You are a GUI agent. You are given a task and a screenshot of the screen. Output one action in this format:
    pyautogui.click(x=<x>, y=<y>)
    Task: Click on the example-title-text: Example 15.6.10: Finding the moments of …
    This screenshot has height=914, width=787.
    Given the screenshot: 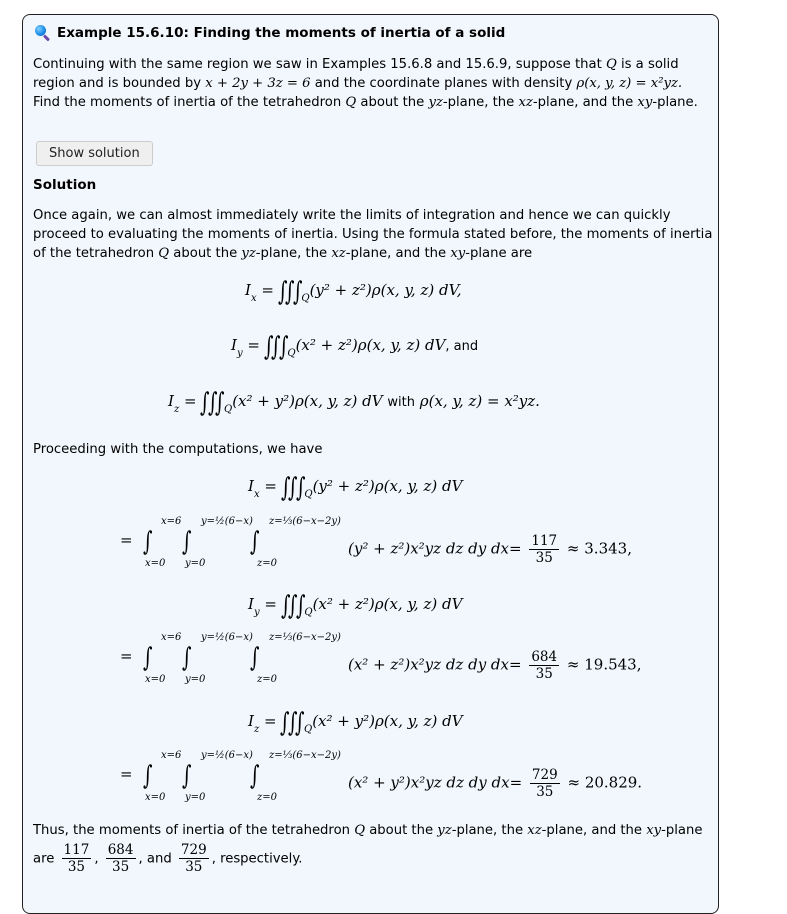 What is the action you would take?
    pyautogui.click(x=281, y=33)
    